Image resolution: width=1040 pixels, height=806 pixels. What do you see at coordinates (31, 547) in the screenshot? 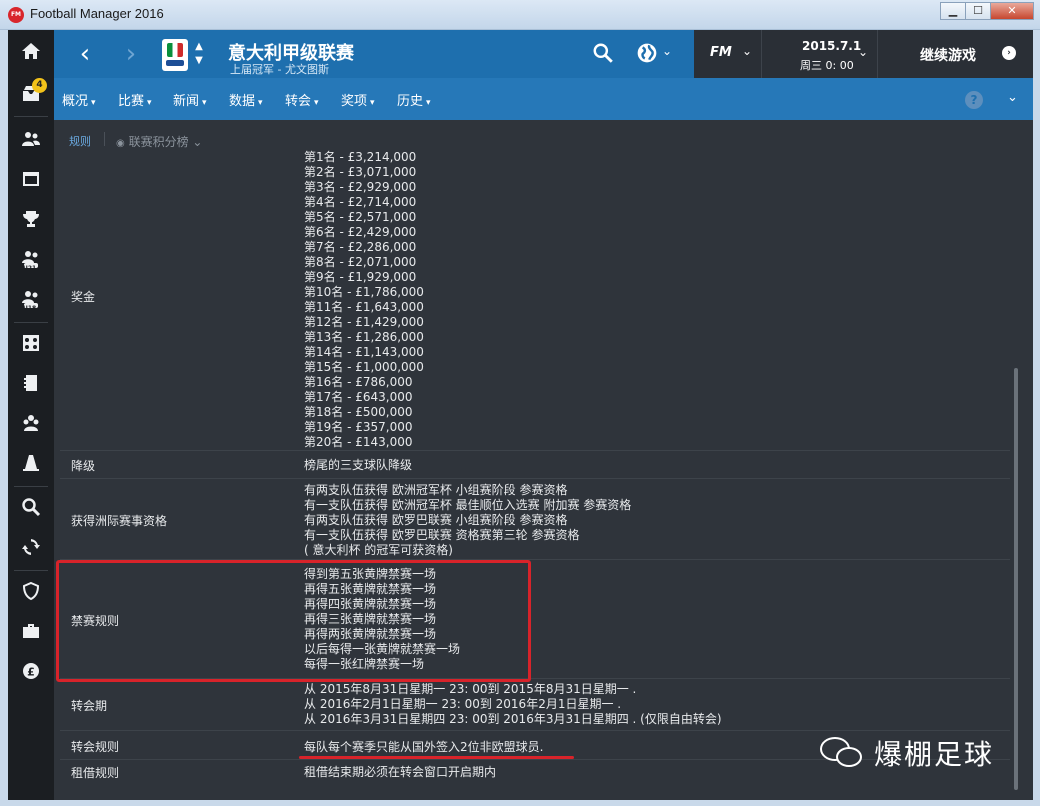
I see `transfer-icon` at bounding box center [31, 547].